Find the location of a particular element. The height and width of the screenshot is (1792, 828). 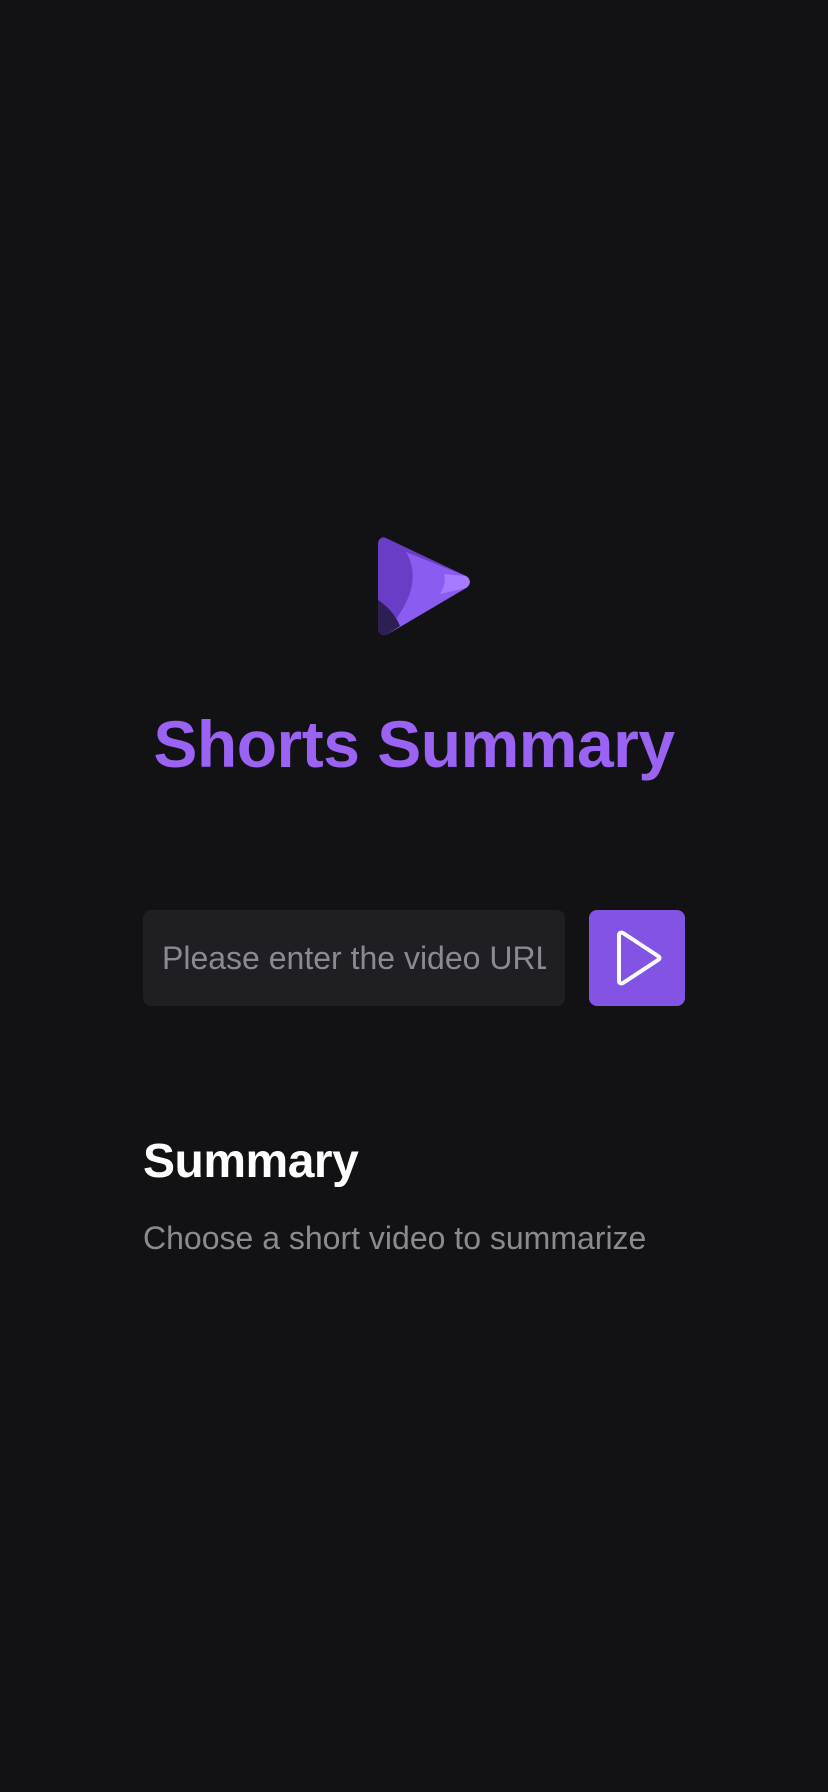

summarize-button is located at coordinates (637, 958).